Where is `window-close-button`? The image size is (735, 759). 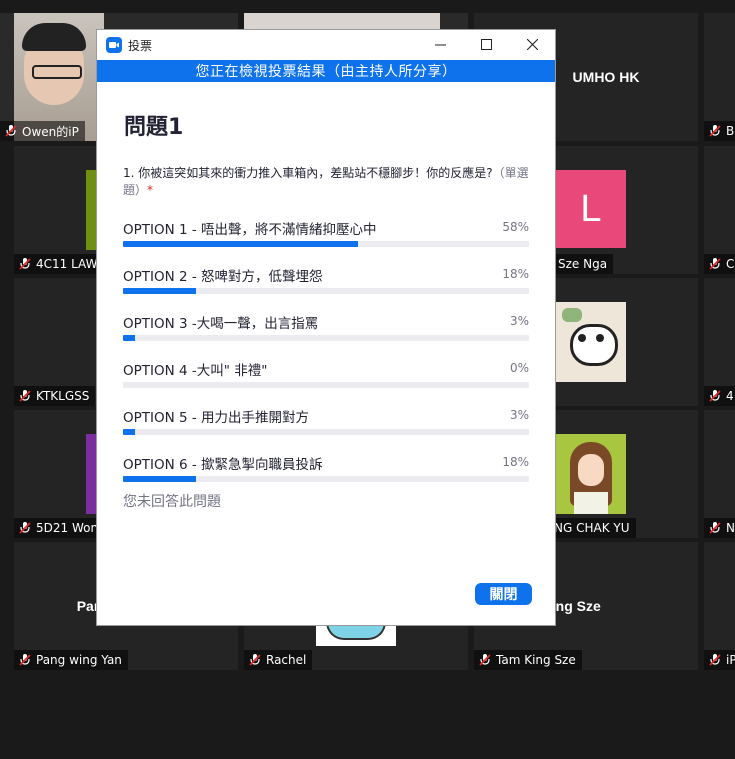 window-close-button is located at coordinates (532, 44).